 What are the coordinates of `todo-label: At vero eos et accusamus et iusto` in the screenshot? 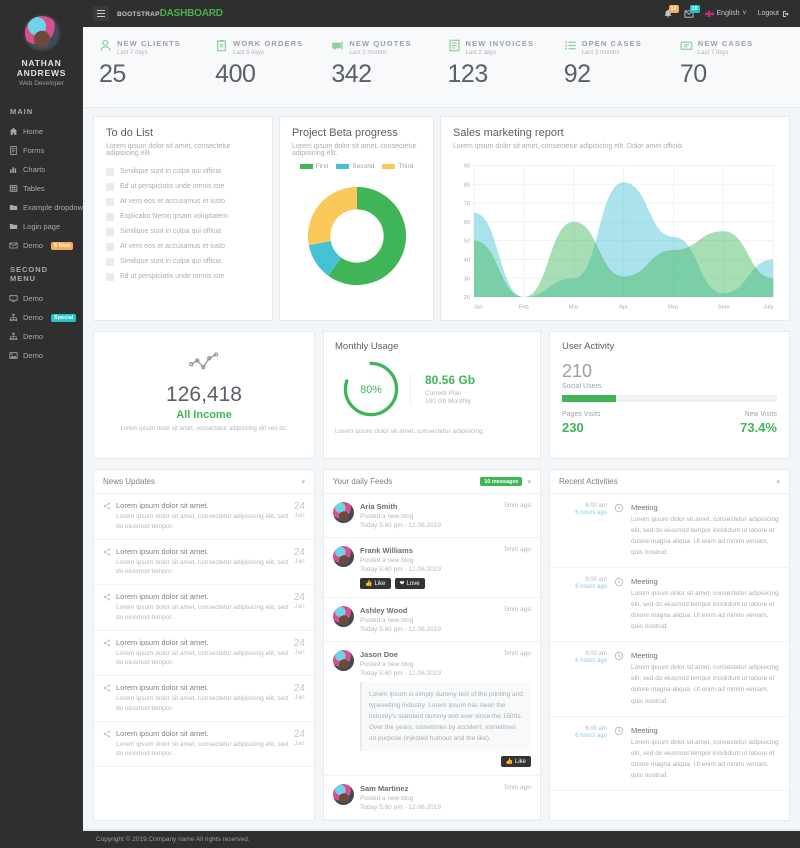 It's located at (173, 246).